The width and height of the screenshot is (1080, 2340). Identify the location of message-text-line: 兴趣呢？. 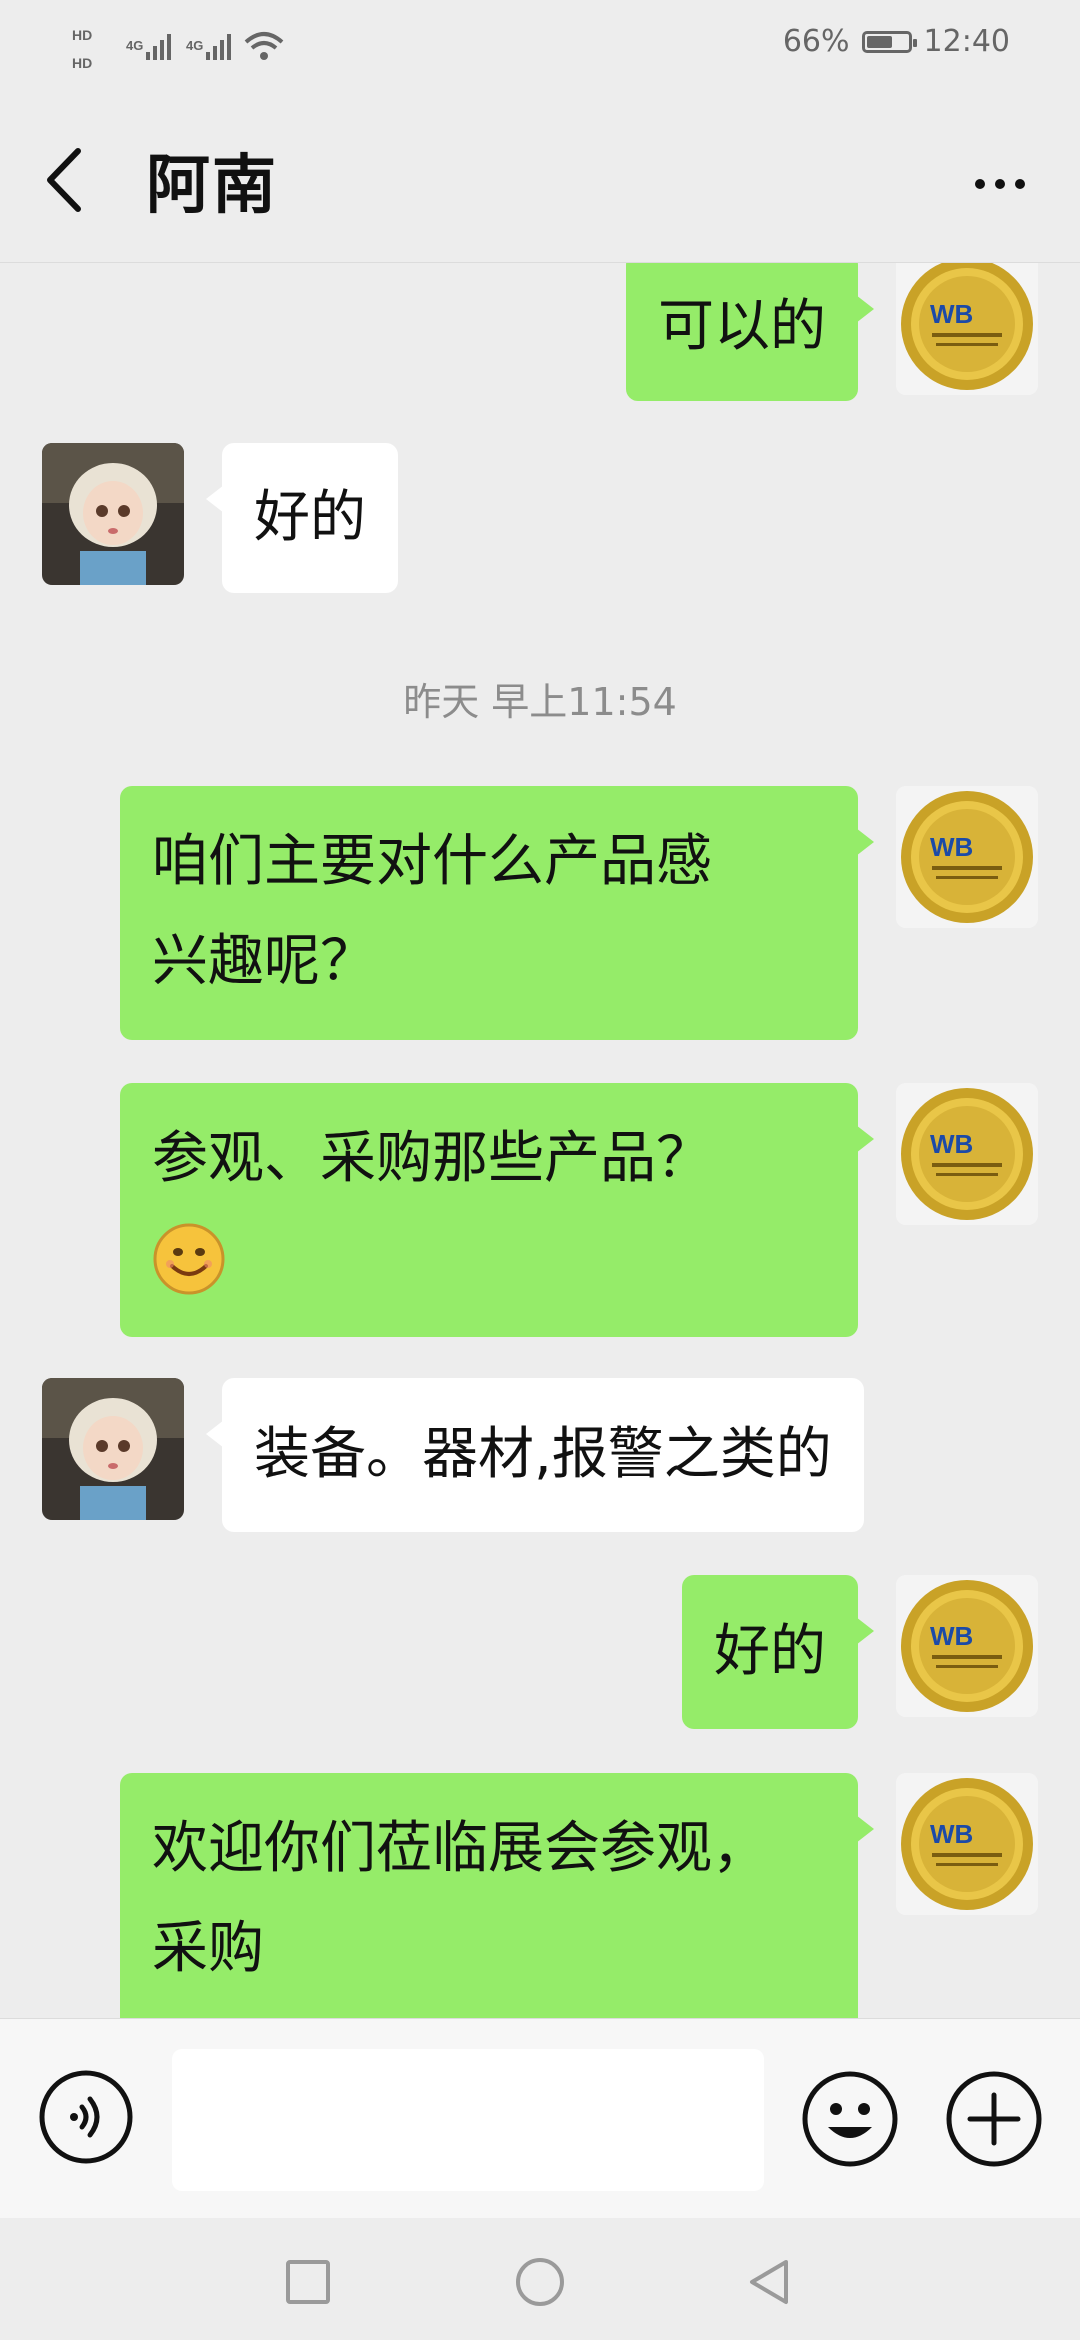
(264, 961).